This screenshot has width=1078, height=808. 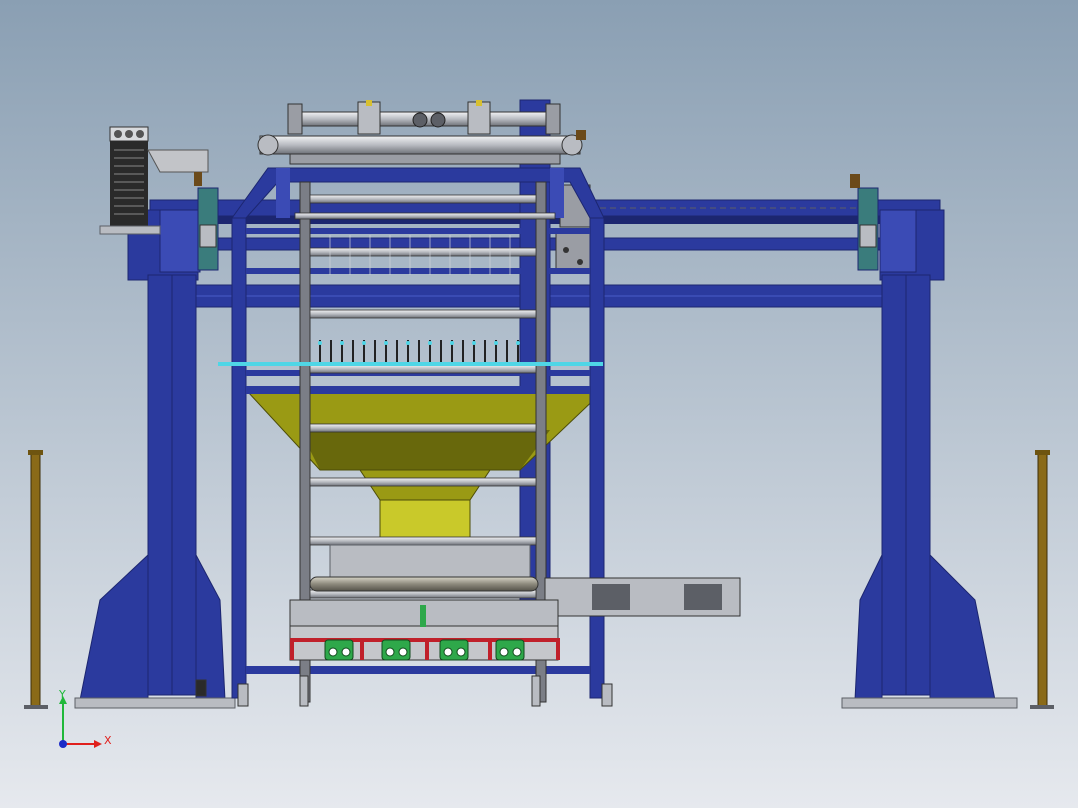 What do you see at coordinates (62, 694) in the screenshot?
I see `y-axis-label: Y` at bounding box center [62, 694].